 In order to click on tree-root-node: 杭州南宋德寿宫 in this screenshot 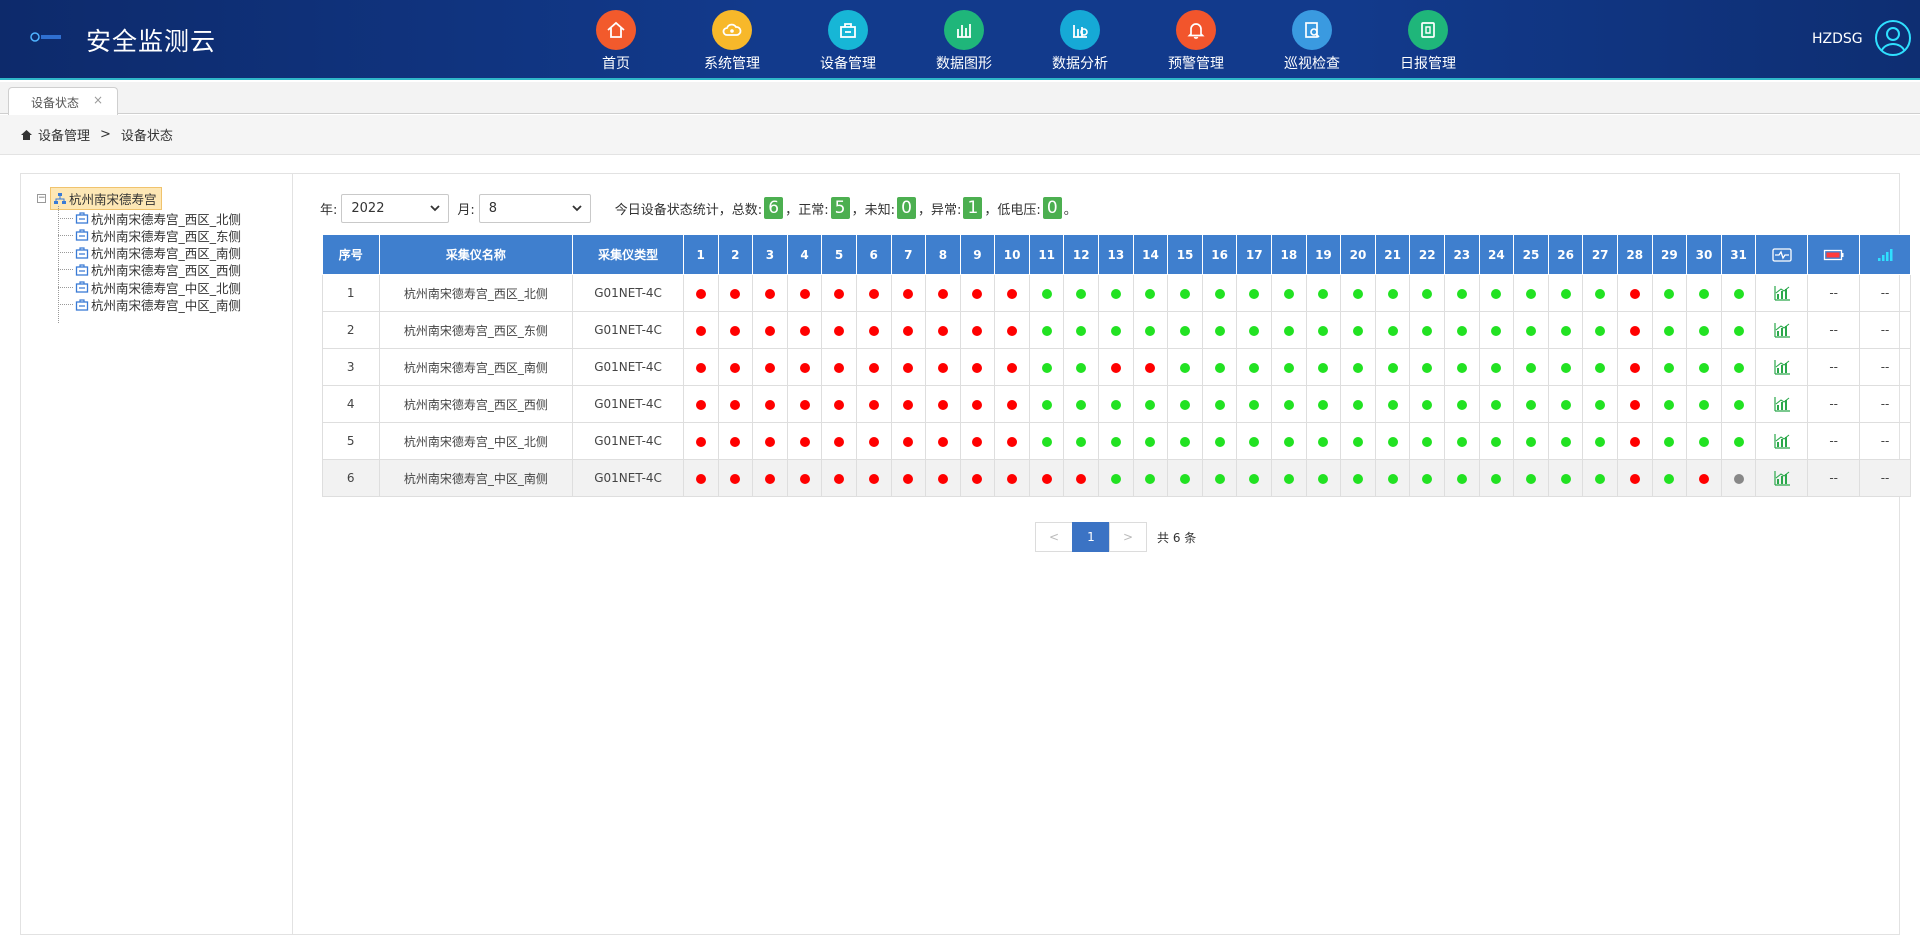, I will do `click(106, 198)`.